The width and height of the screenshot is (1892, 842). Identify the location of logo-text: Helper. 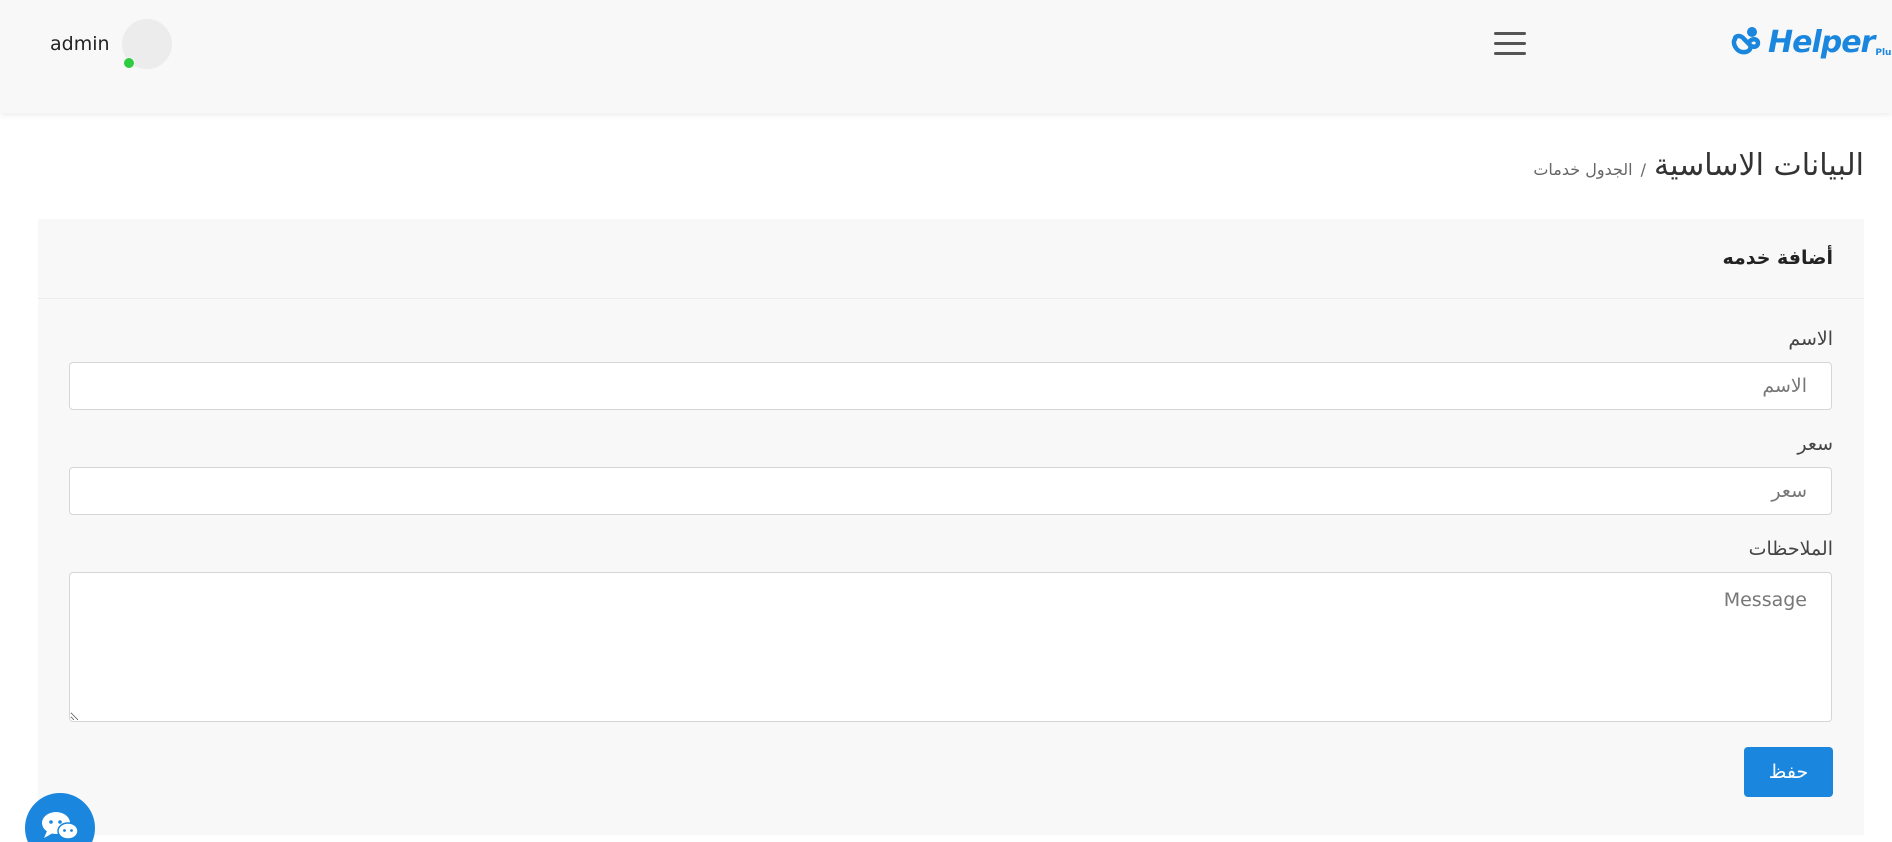
(1821, 42).